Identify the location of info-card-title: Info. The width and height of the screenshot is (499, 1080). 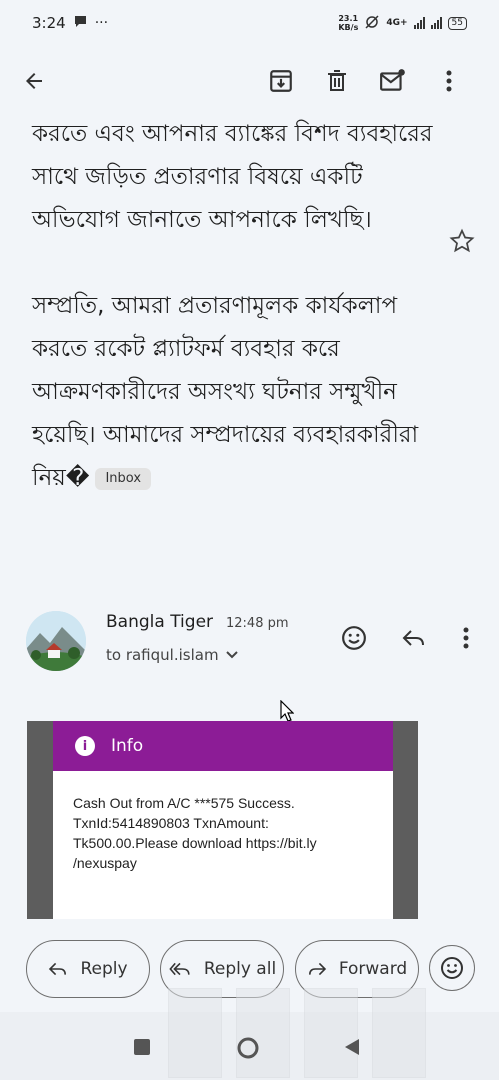
(127, 746).